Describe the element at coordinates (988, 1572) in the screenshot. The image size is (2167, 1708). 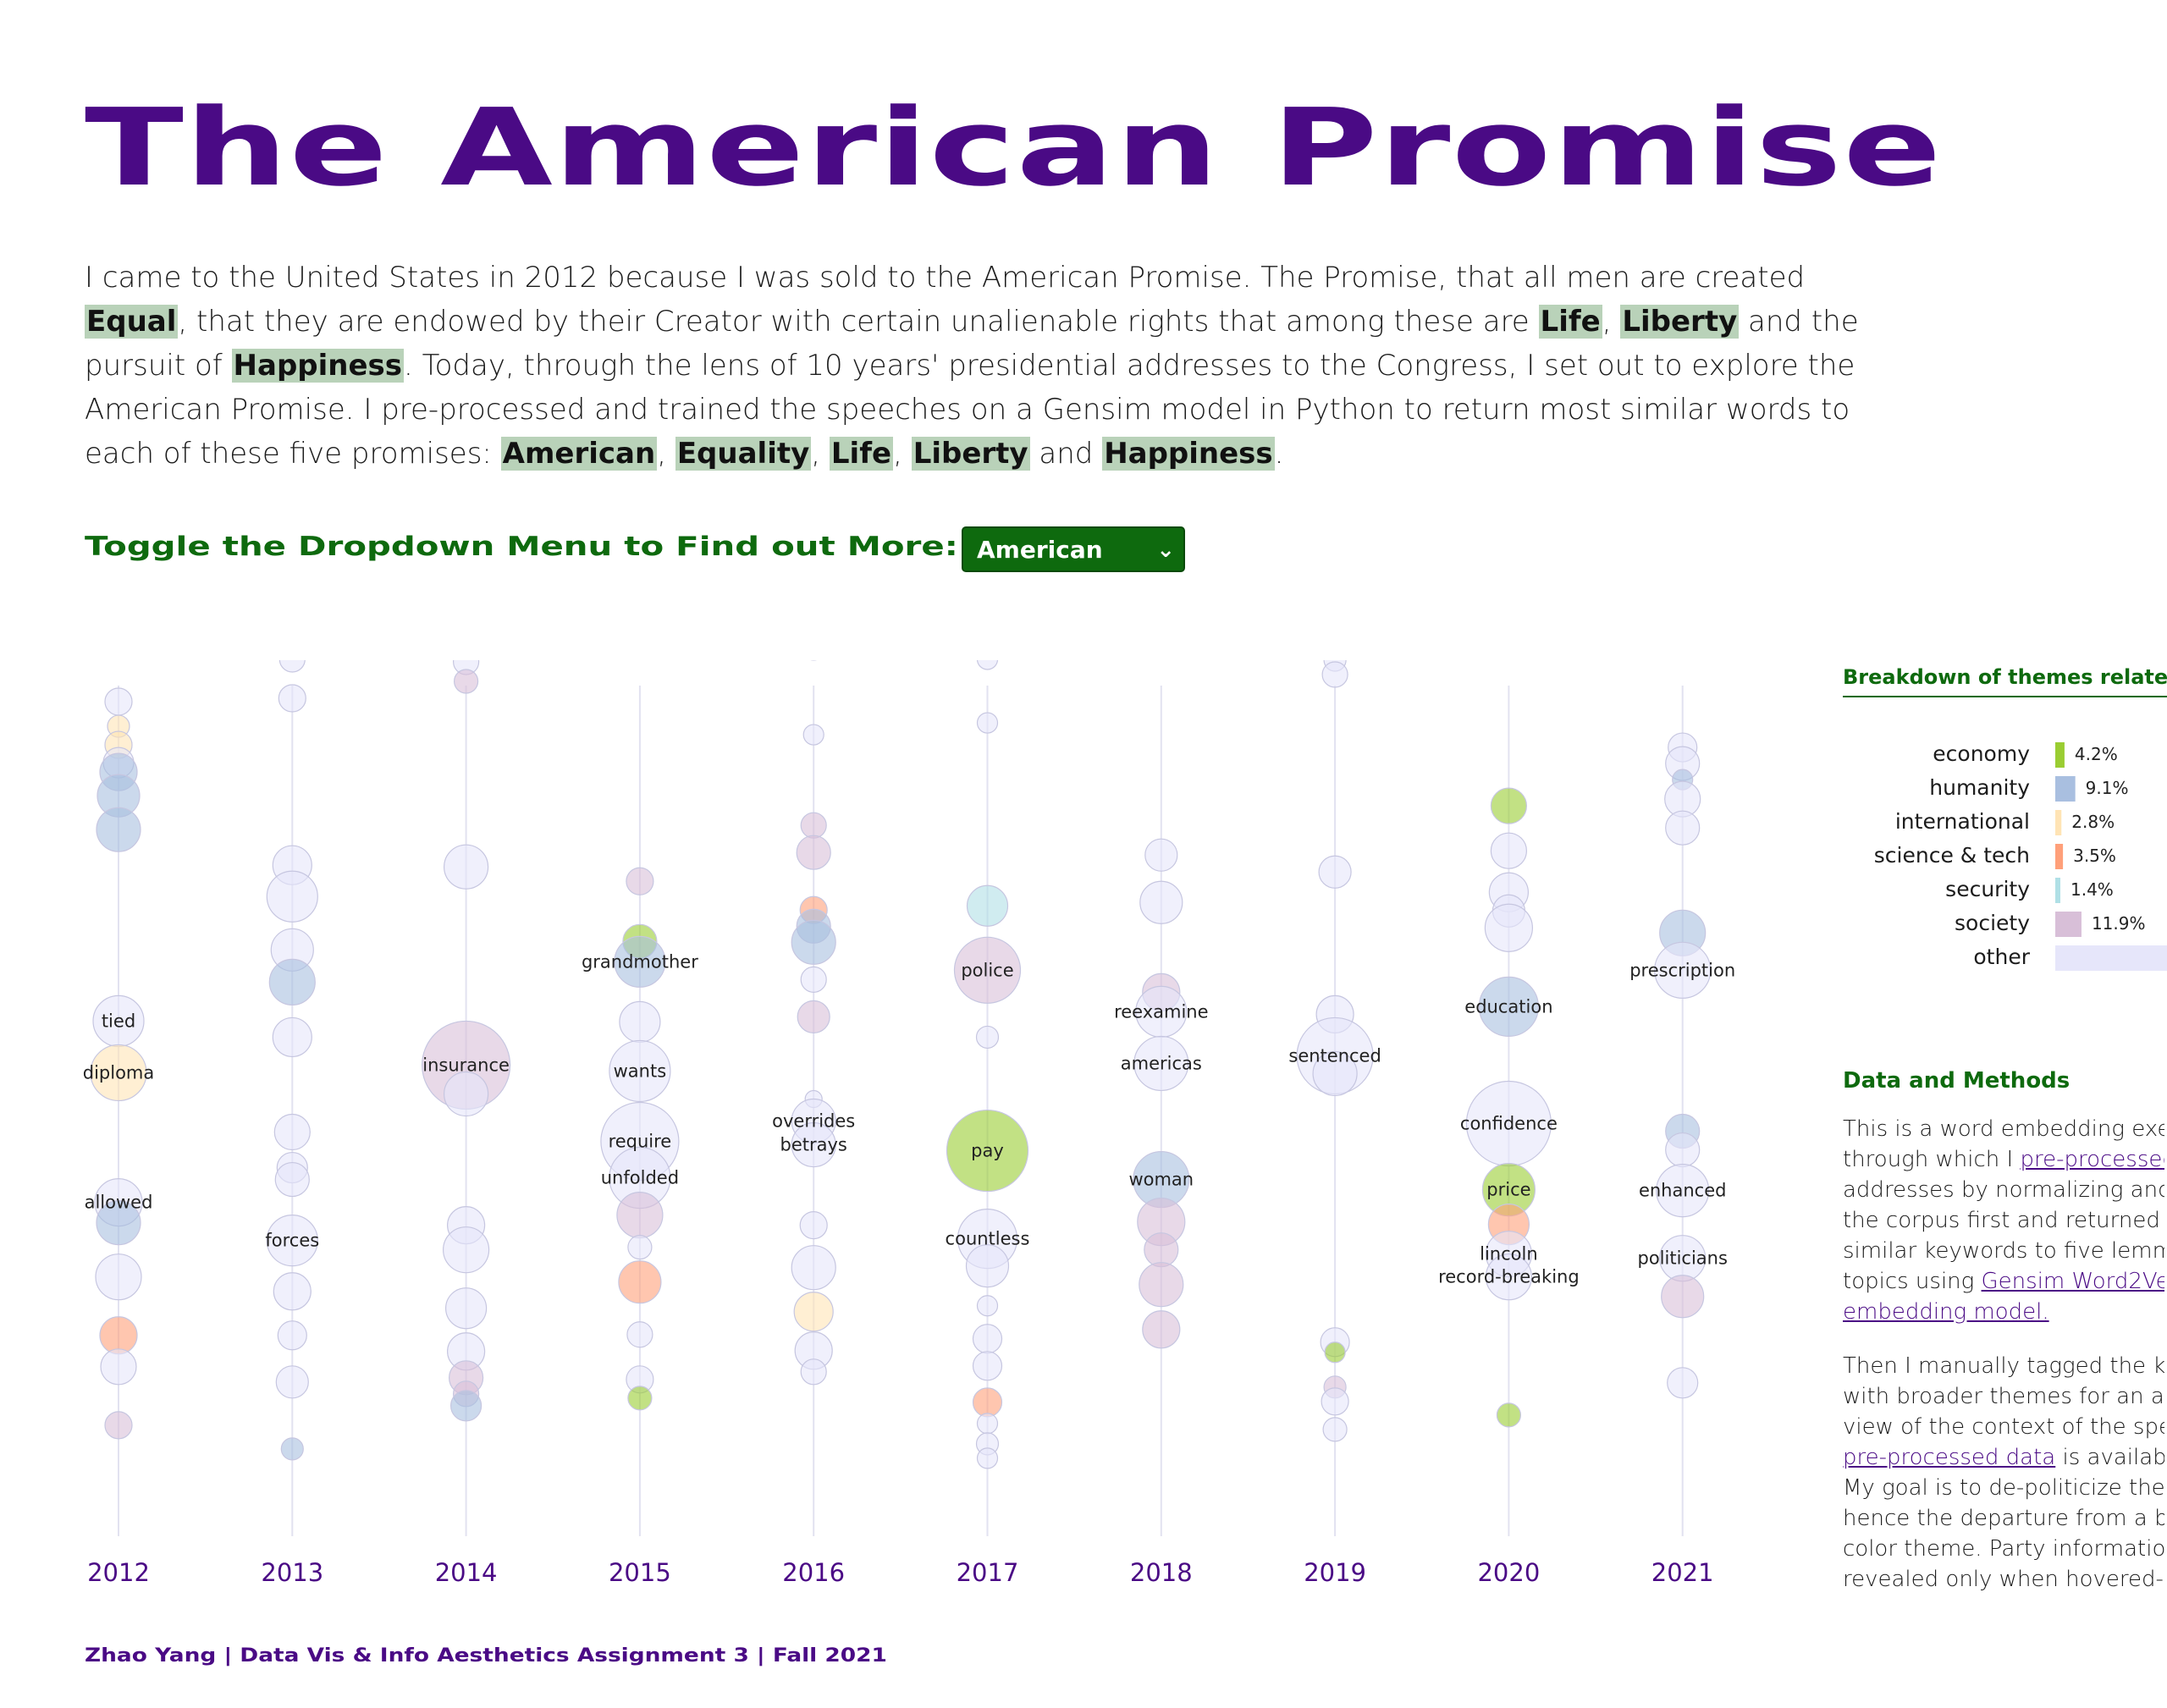
I see `year-tick-label: 2017` at that location.